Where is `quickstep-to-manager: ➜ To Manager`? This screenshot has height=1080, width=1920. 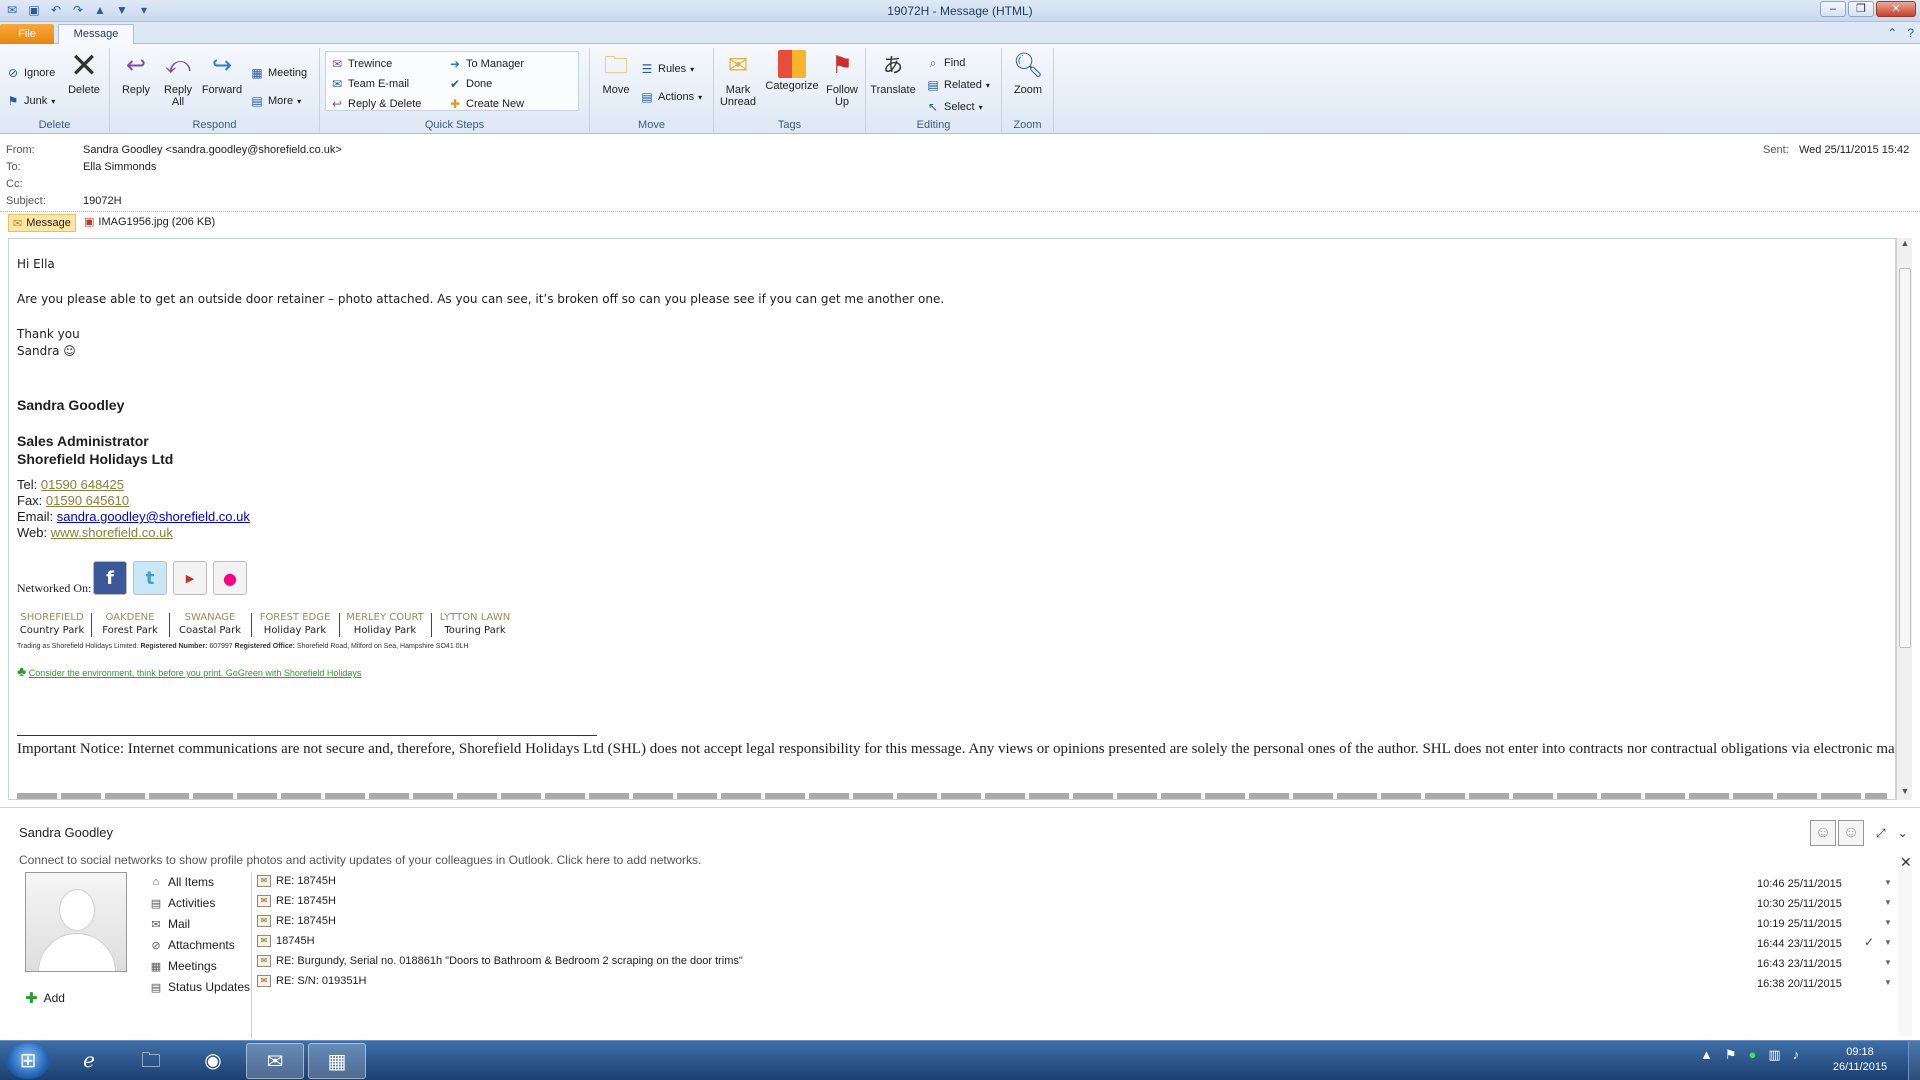
quickstep-to-manager: ➜ To Manager is located at coordinates (486, 64).